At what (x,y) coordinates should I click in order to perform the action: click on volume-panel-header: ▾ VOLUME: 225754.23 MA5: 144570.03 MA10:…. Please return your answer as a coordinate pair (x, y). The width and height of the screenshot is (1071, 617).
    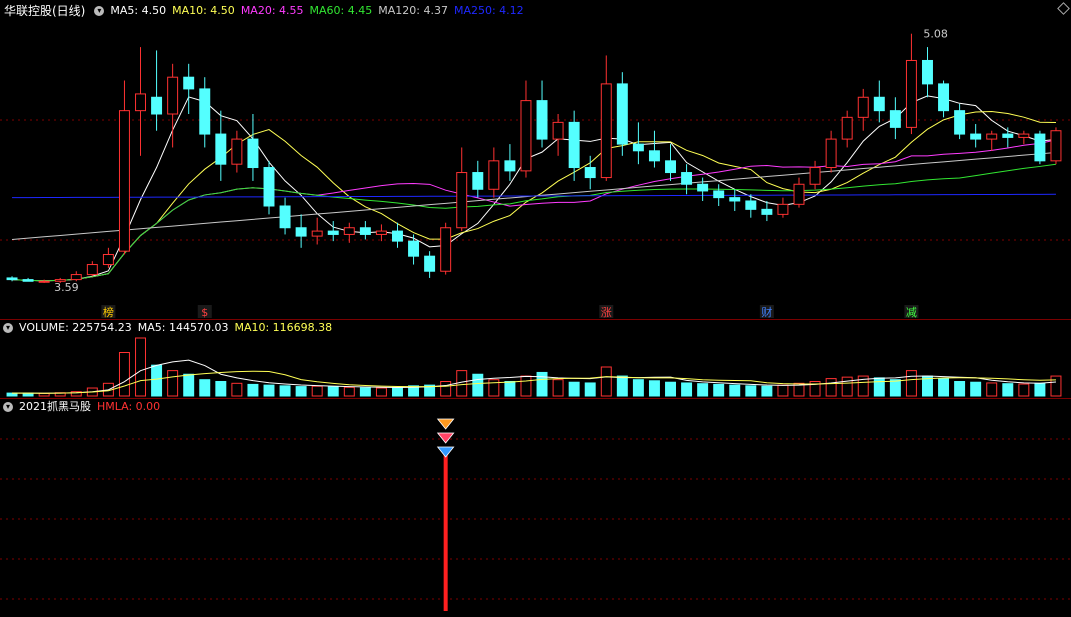
    Looking at the image, I should click on (169, 328).